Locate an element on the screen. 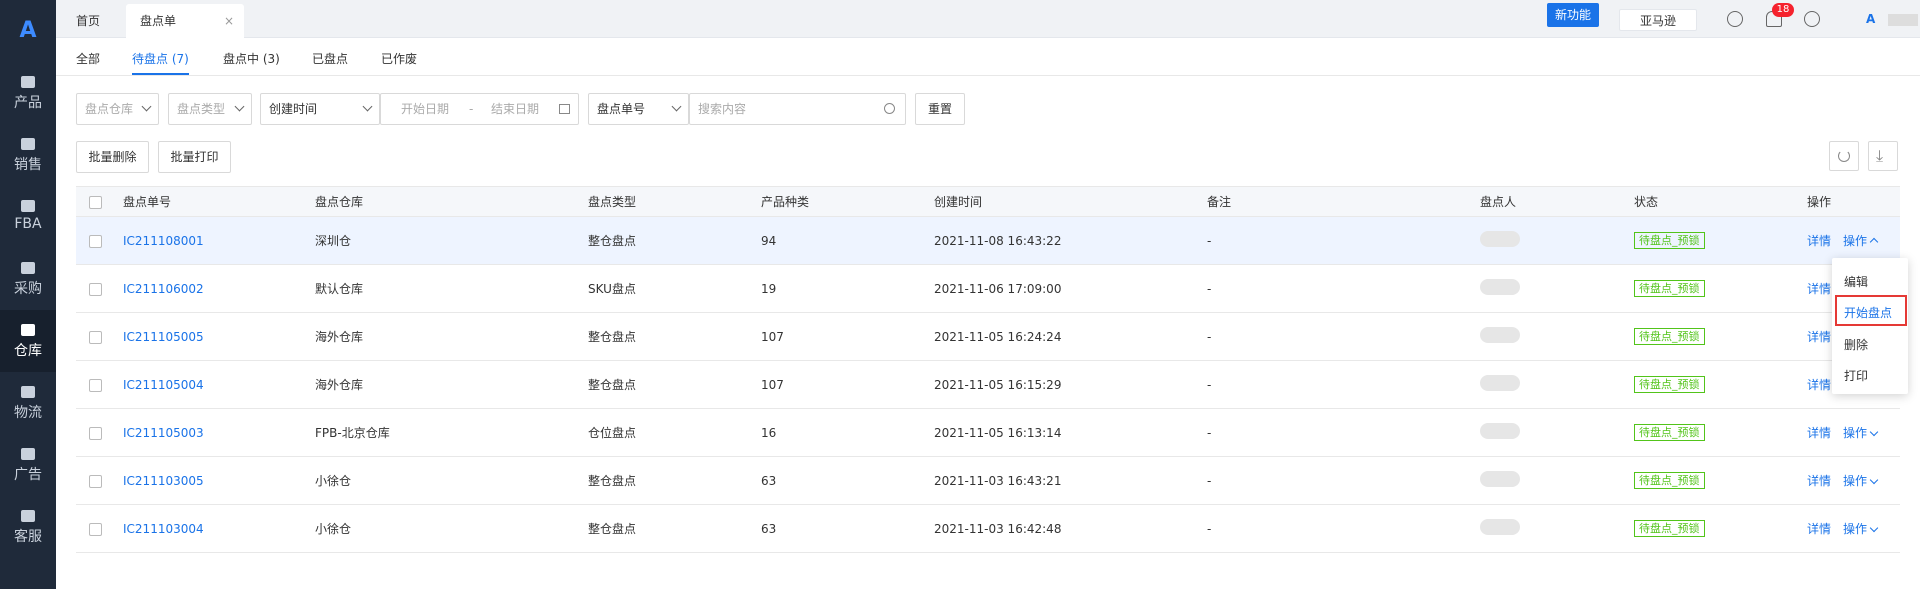 The height and width of the screenshot is (589, 1920). cell-type: SKU盘点 is located at coordinates (674, 288).